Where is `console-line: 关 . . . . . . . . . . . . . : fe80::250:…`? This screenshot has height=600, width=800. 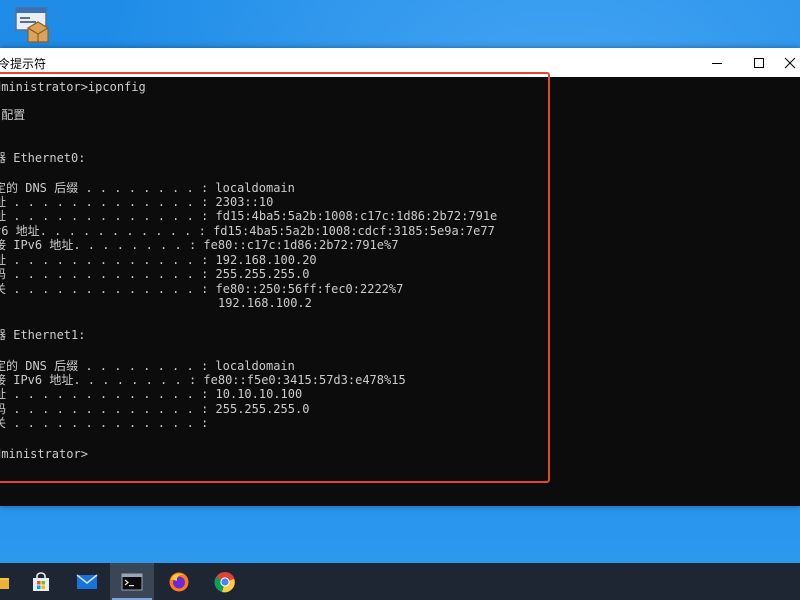 console-line: 关 . . . . . . . . . . . . . : fe80::250:… is located at coordinates (202, 289).